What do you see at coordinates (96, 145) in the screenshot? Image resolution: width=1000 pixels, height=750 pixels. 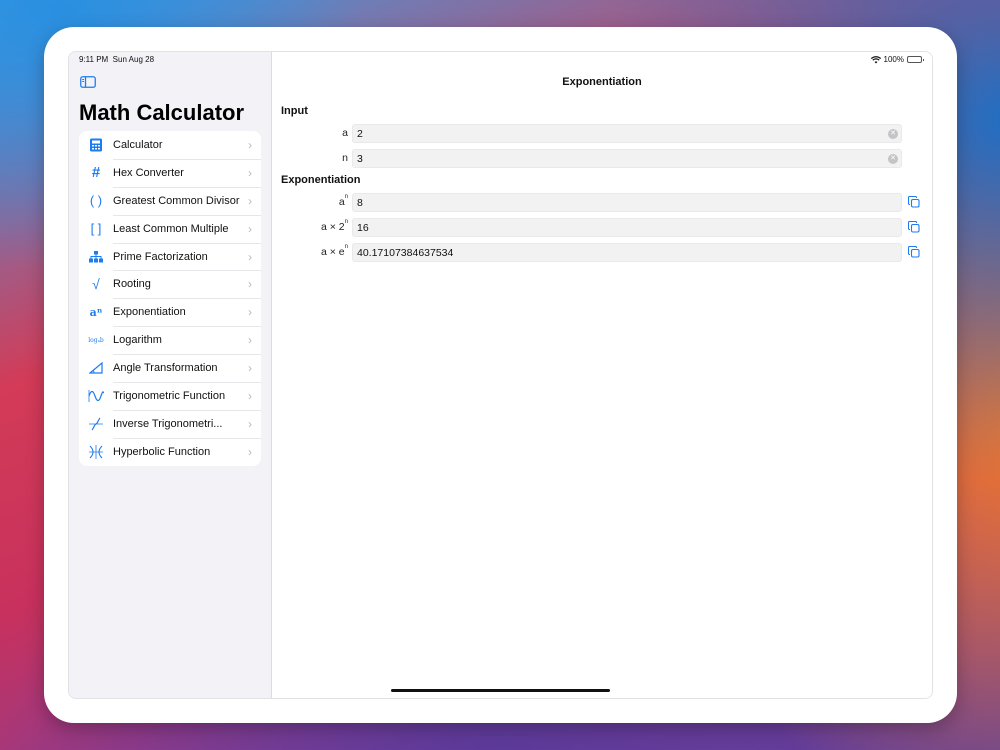 I see `calculator-icon` at bounding box center [96, 145].